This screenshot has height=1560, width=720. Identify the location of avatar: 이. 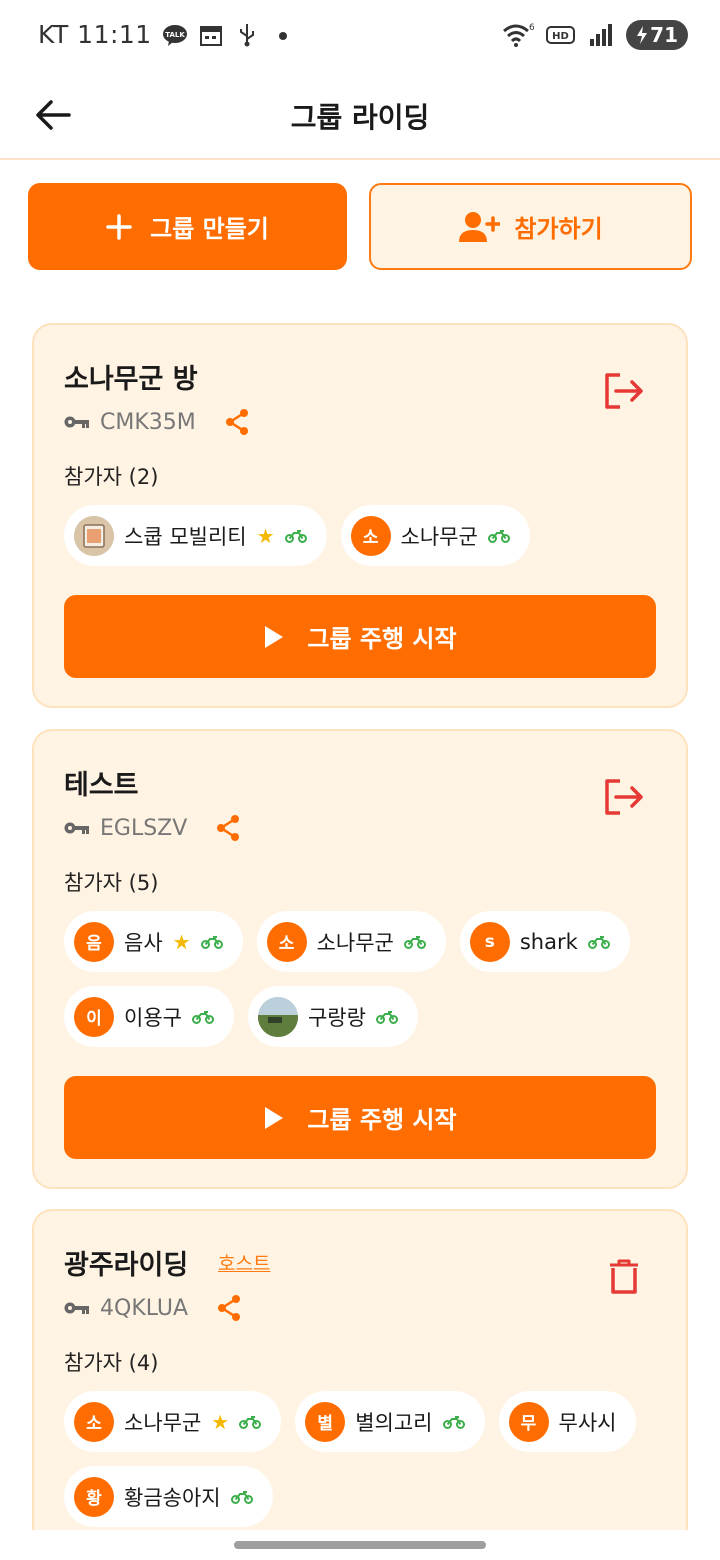
(94, 1016).